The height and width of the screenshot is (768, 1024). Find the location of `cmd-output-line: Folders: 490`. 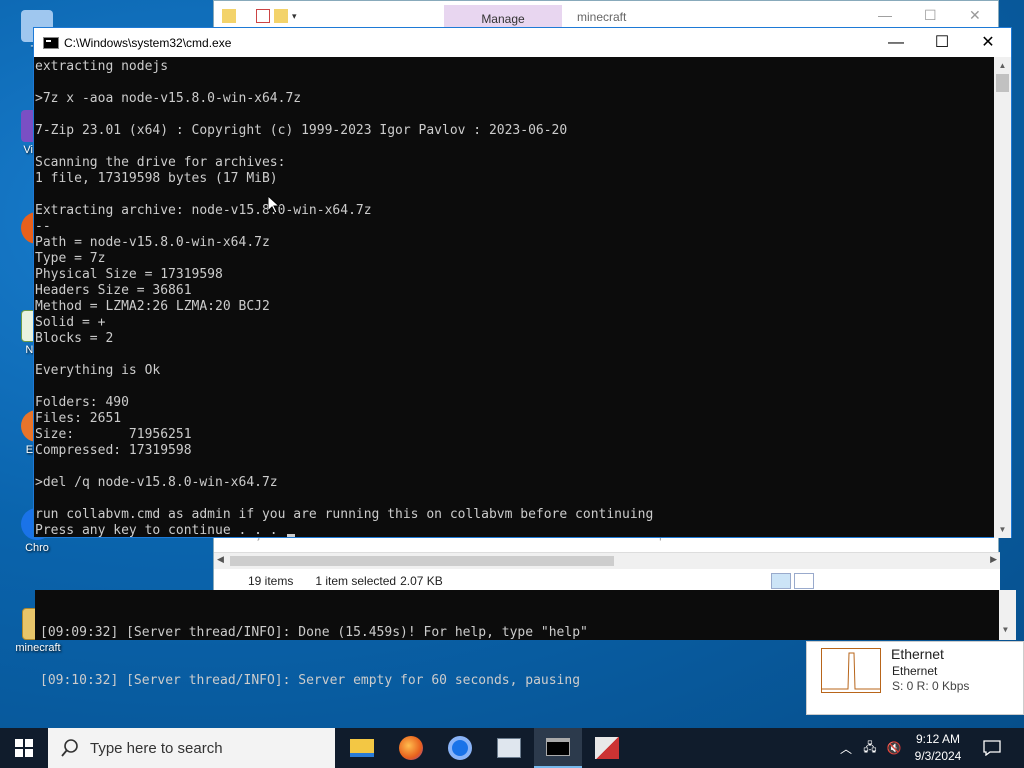

cmd-output-line: Folders: 490 is located at coordinates (82, 402).